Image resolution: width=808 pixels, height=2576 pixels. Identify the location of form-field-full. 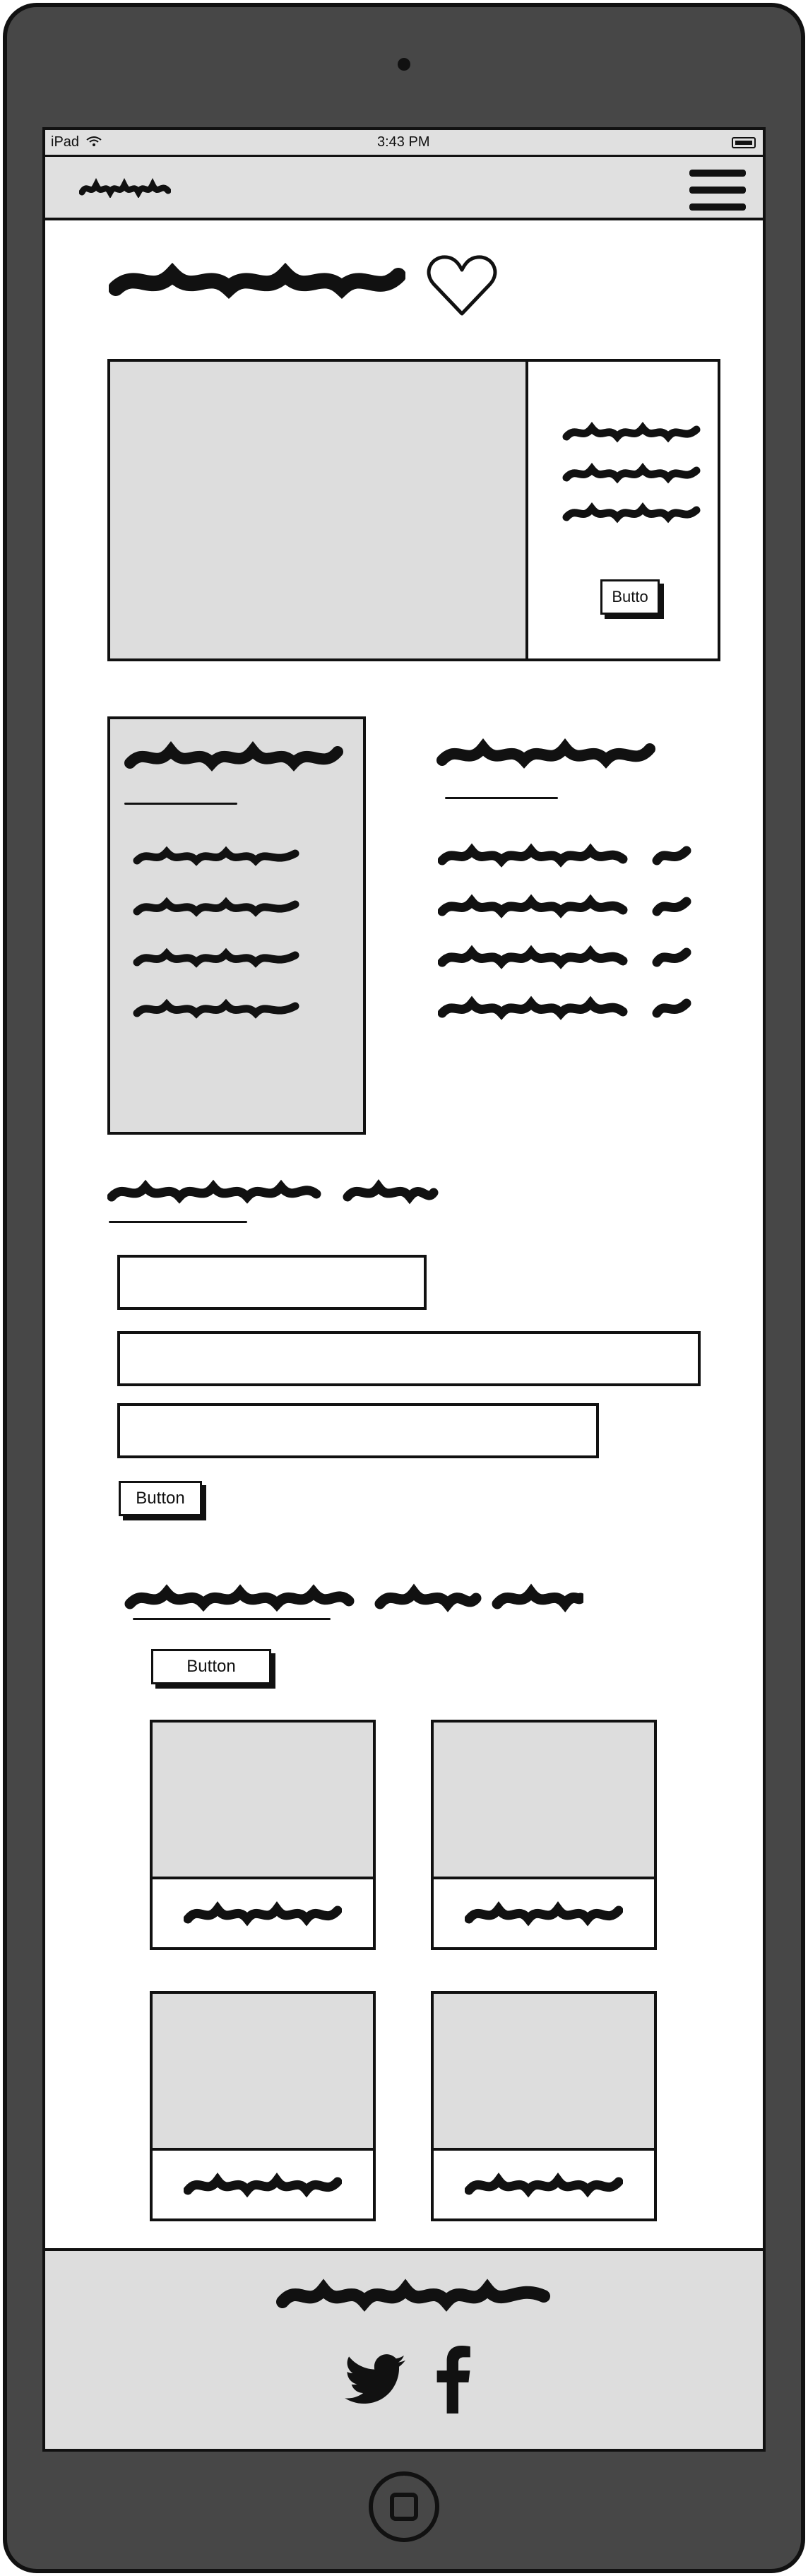
(409, 1358).